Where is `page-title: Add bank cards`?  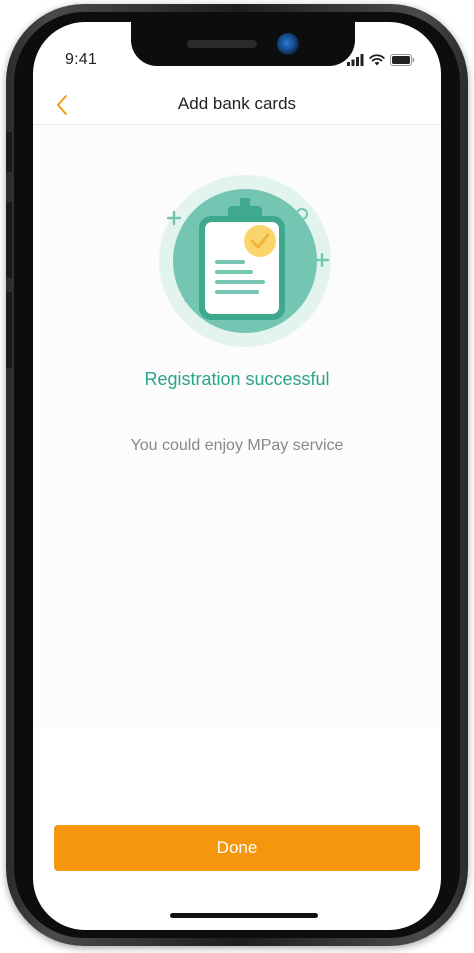 page-title: Add bank cards is located at coordinates (237, 103).